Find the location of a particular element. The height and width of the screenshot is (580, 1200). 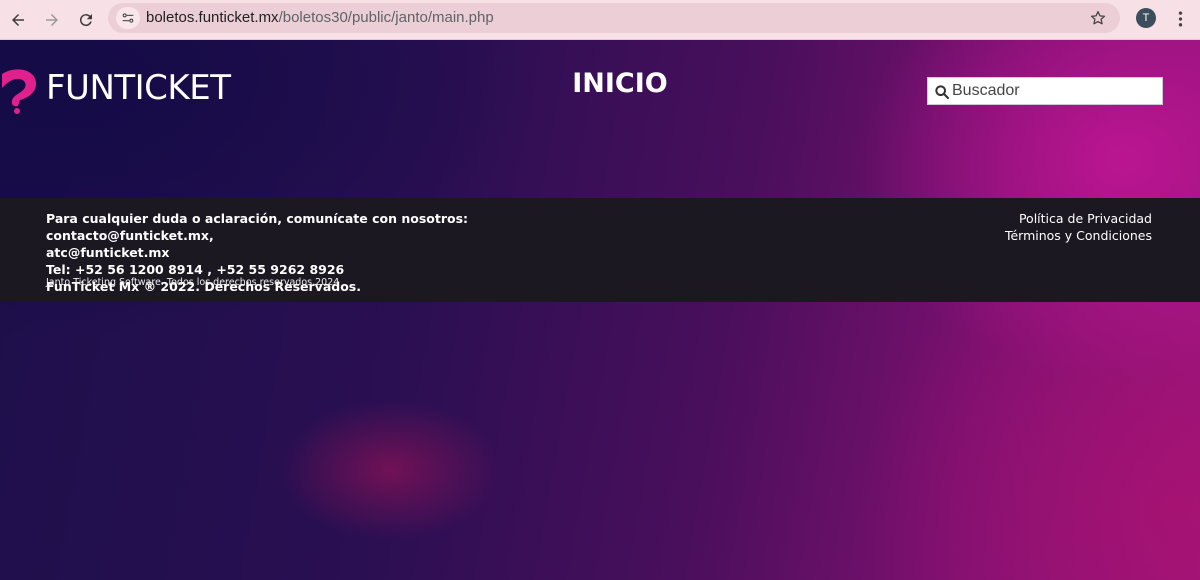

back-button is located at coordinates (18, 20).